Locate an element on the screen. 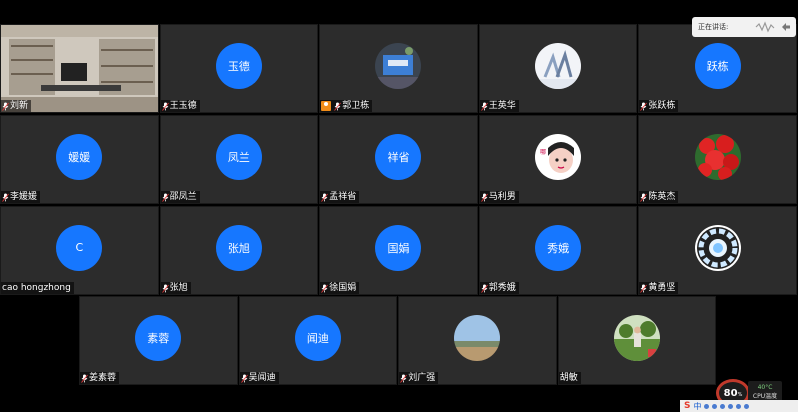 Image resolution: width=798 pixels, height=412 pixels. tray-shirt-icon is located at coordinates (739, 406).